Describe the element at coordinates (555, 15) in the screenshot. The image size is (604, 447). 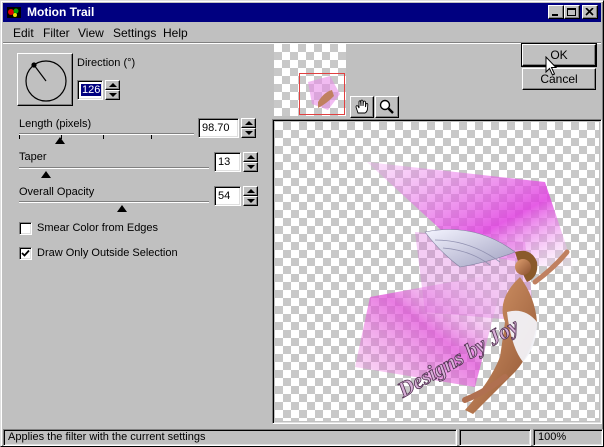
I see `minimize-icon` at that location.